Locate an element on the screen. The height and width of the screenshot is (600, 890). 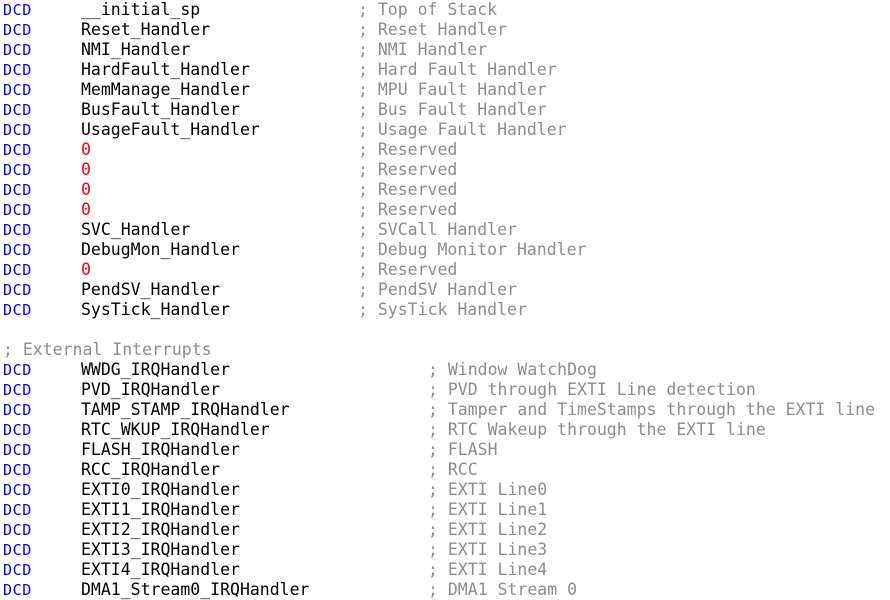
code-line: DCD EXTI0_IRQHandler ; EXTI Line0 is located at coordinates (445, 490).